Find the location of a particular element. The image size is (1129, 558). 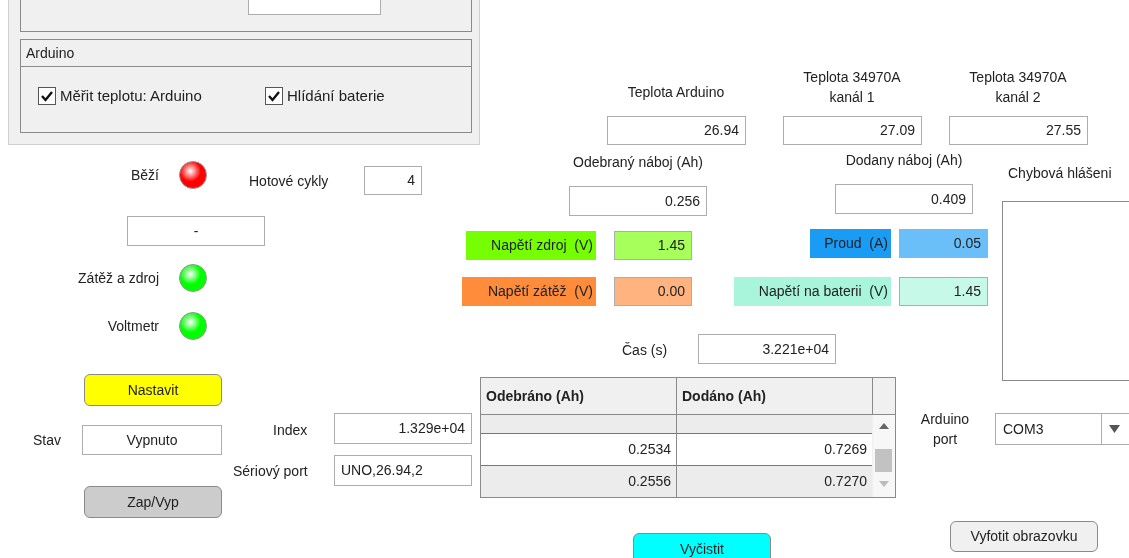

scroll-thumb is located at coordinates (883, 460).